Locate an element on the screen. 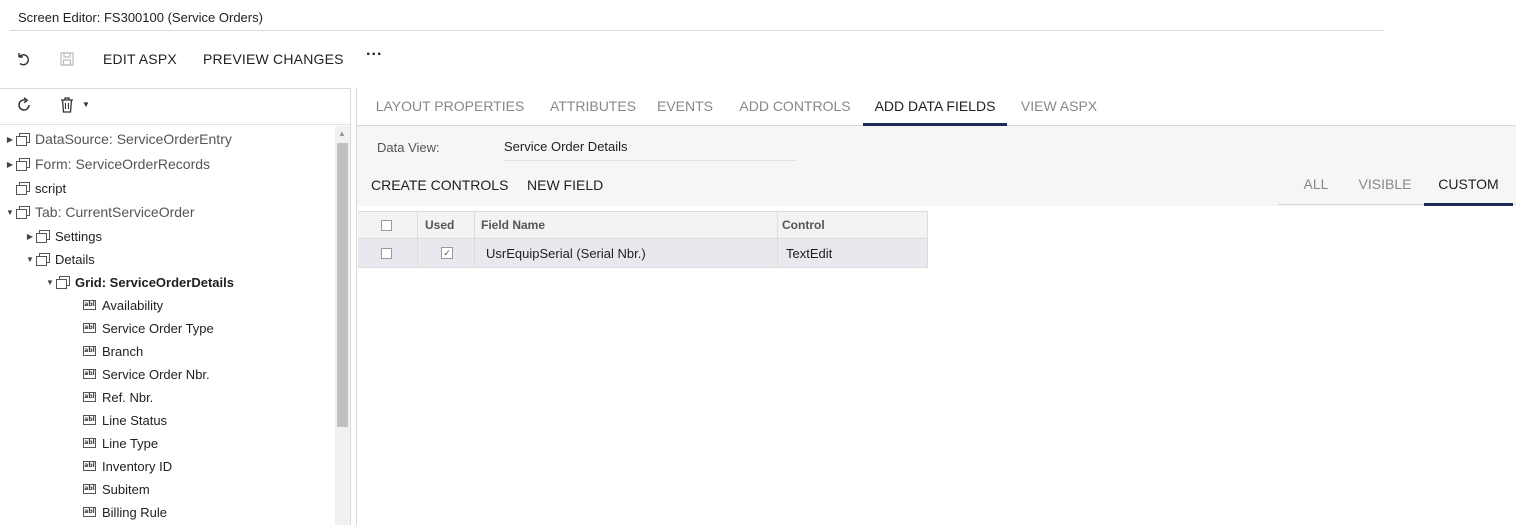  row-select-cell is located at coordinates (391, 253).